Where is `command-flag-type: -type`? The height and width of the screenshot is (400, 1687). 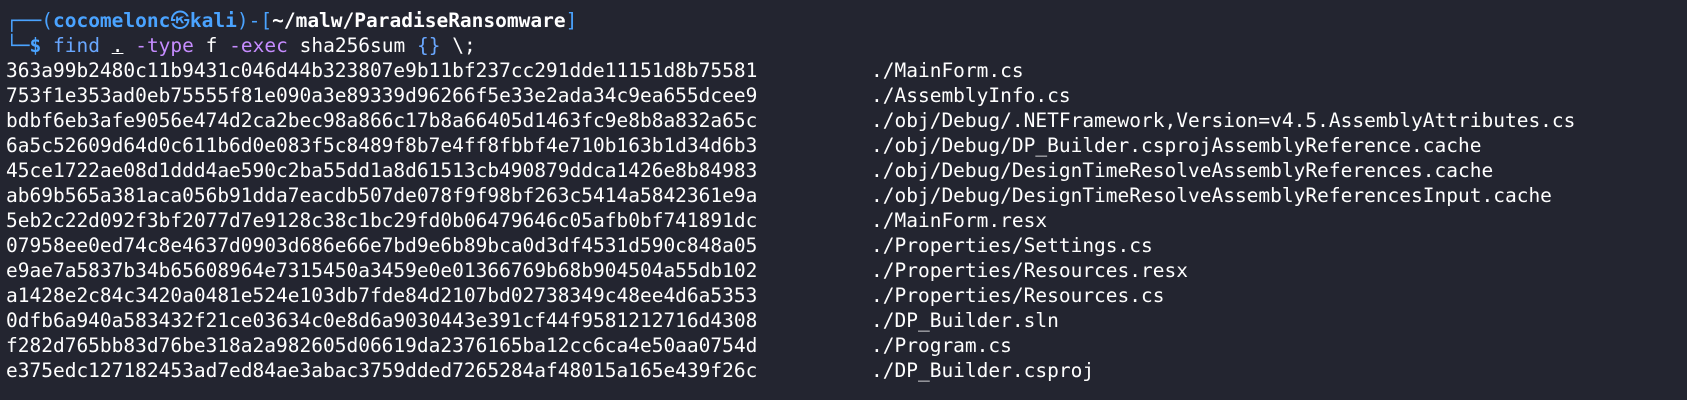 command-flag-type: -type is located at coordinates (164, 45).